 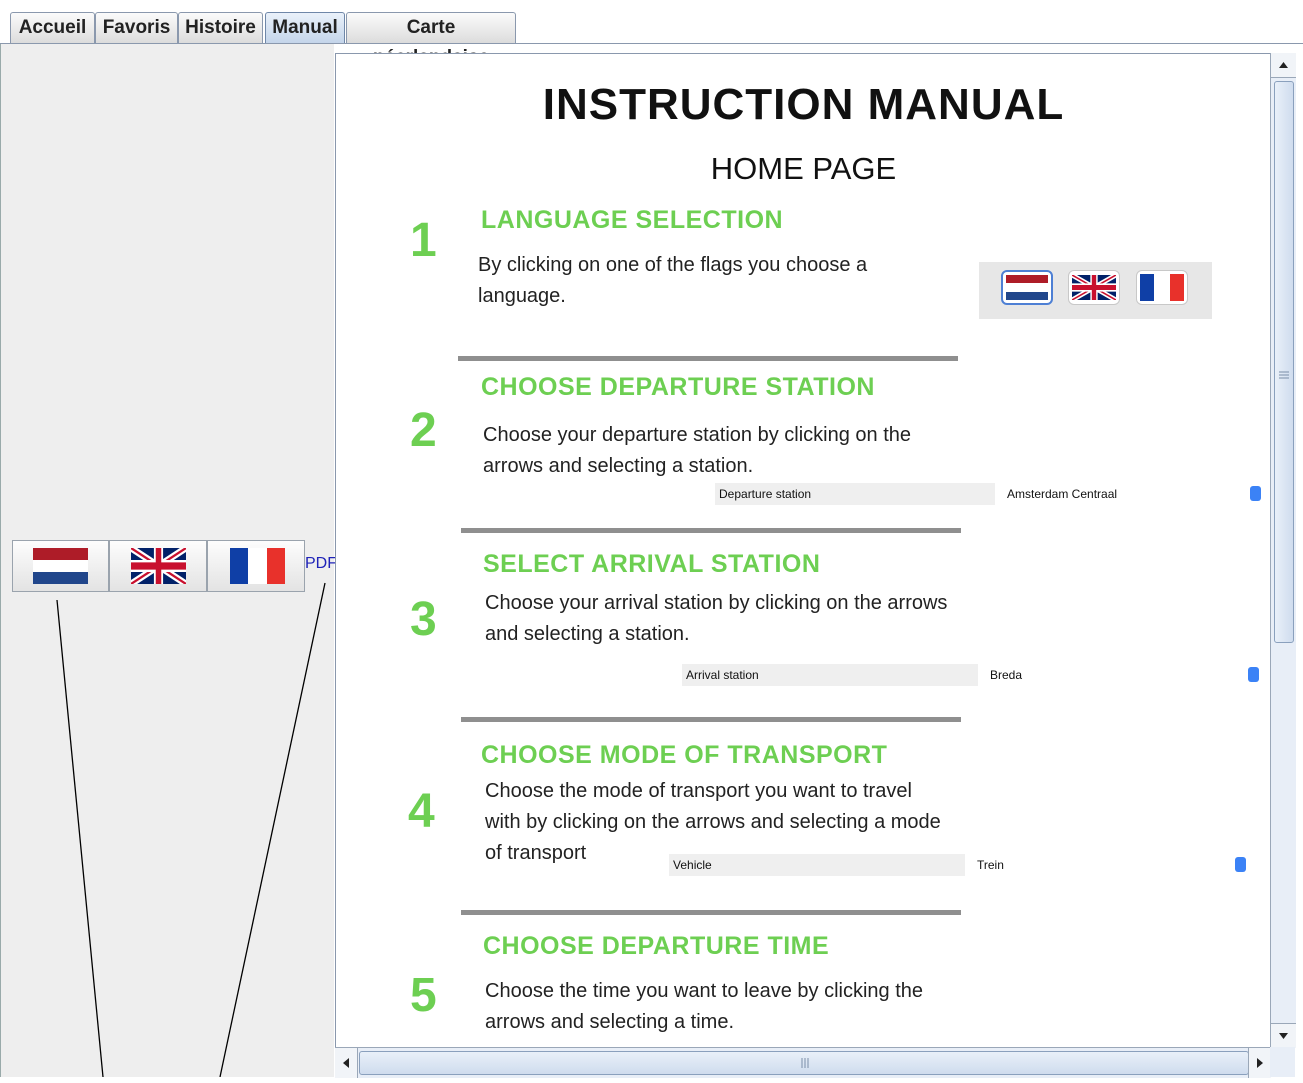 I want to click on language-flags-preview, so click(x=1095, y=290).